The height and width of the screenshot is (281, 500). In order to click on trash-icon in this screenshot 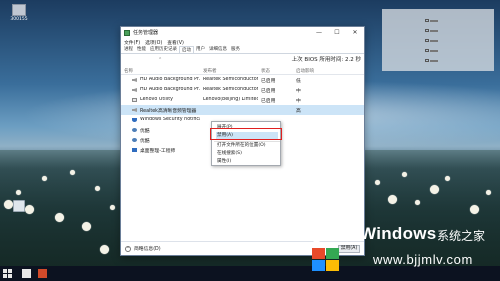, I will do `click(19, 206)`.